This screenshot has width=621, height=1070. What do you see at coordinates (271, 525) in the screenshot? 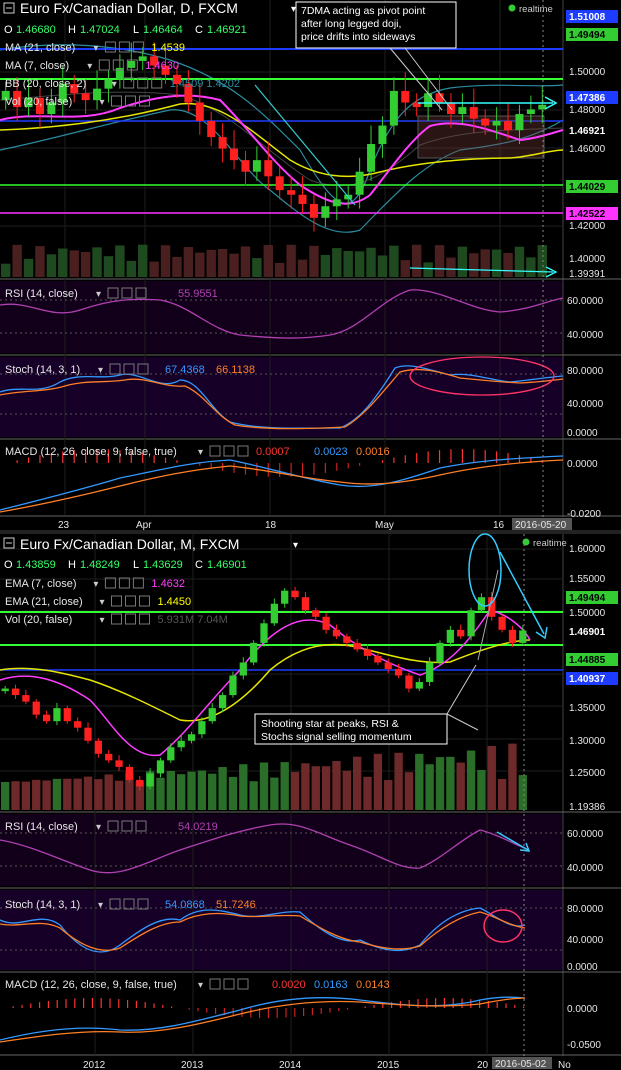
I see `daily-x-label-3: 18` at bounding box center [271, 525].